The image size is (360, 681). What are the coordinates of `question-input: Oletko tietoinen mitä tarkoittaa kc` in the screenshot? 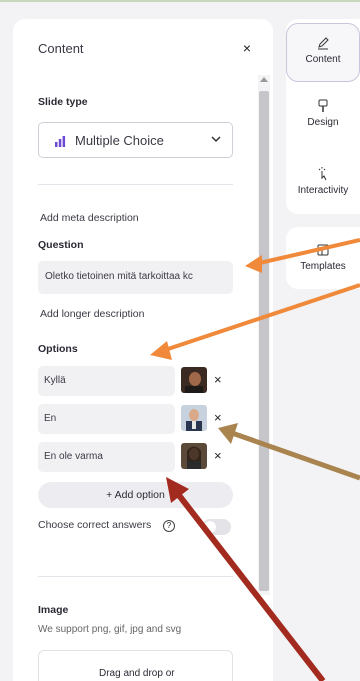 It's located at (135, 277).